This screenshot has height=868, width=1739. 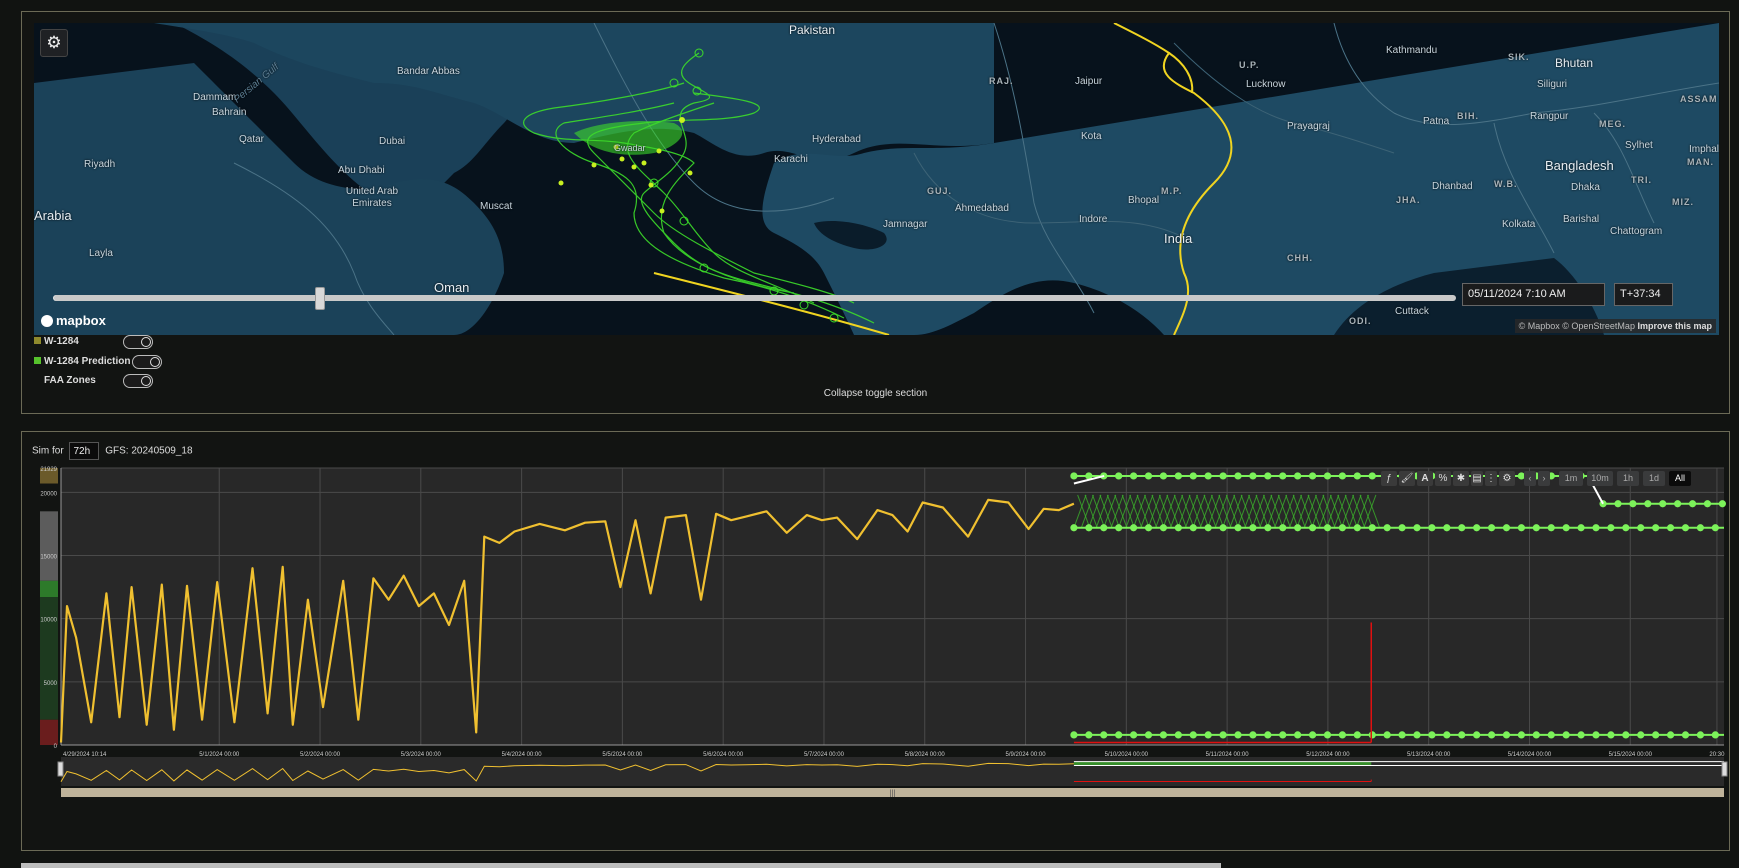 I want to click on zoom-all-button: All, so click(x=1680, y=478).